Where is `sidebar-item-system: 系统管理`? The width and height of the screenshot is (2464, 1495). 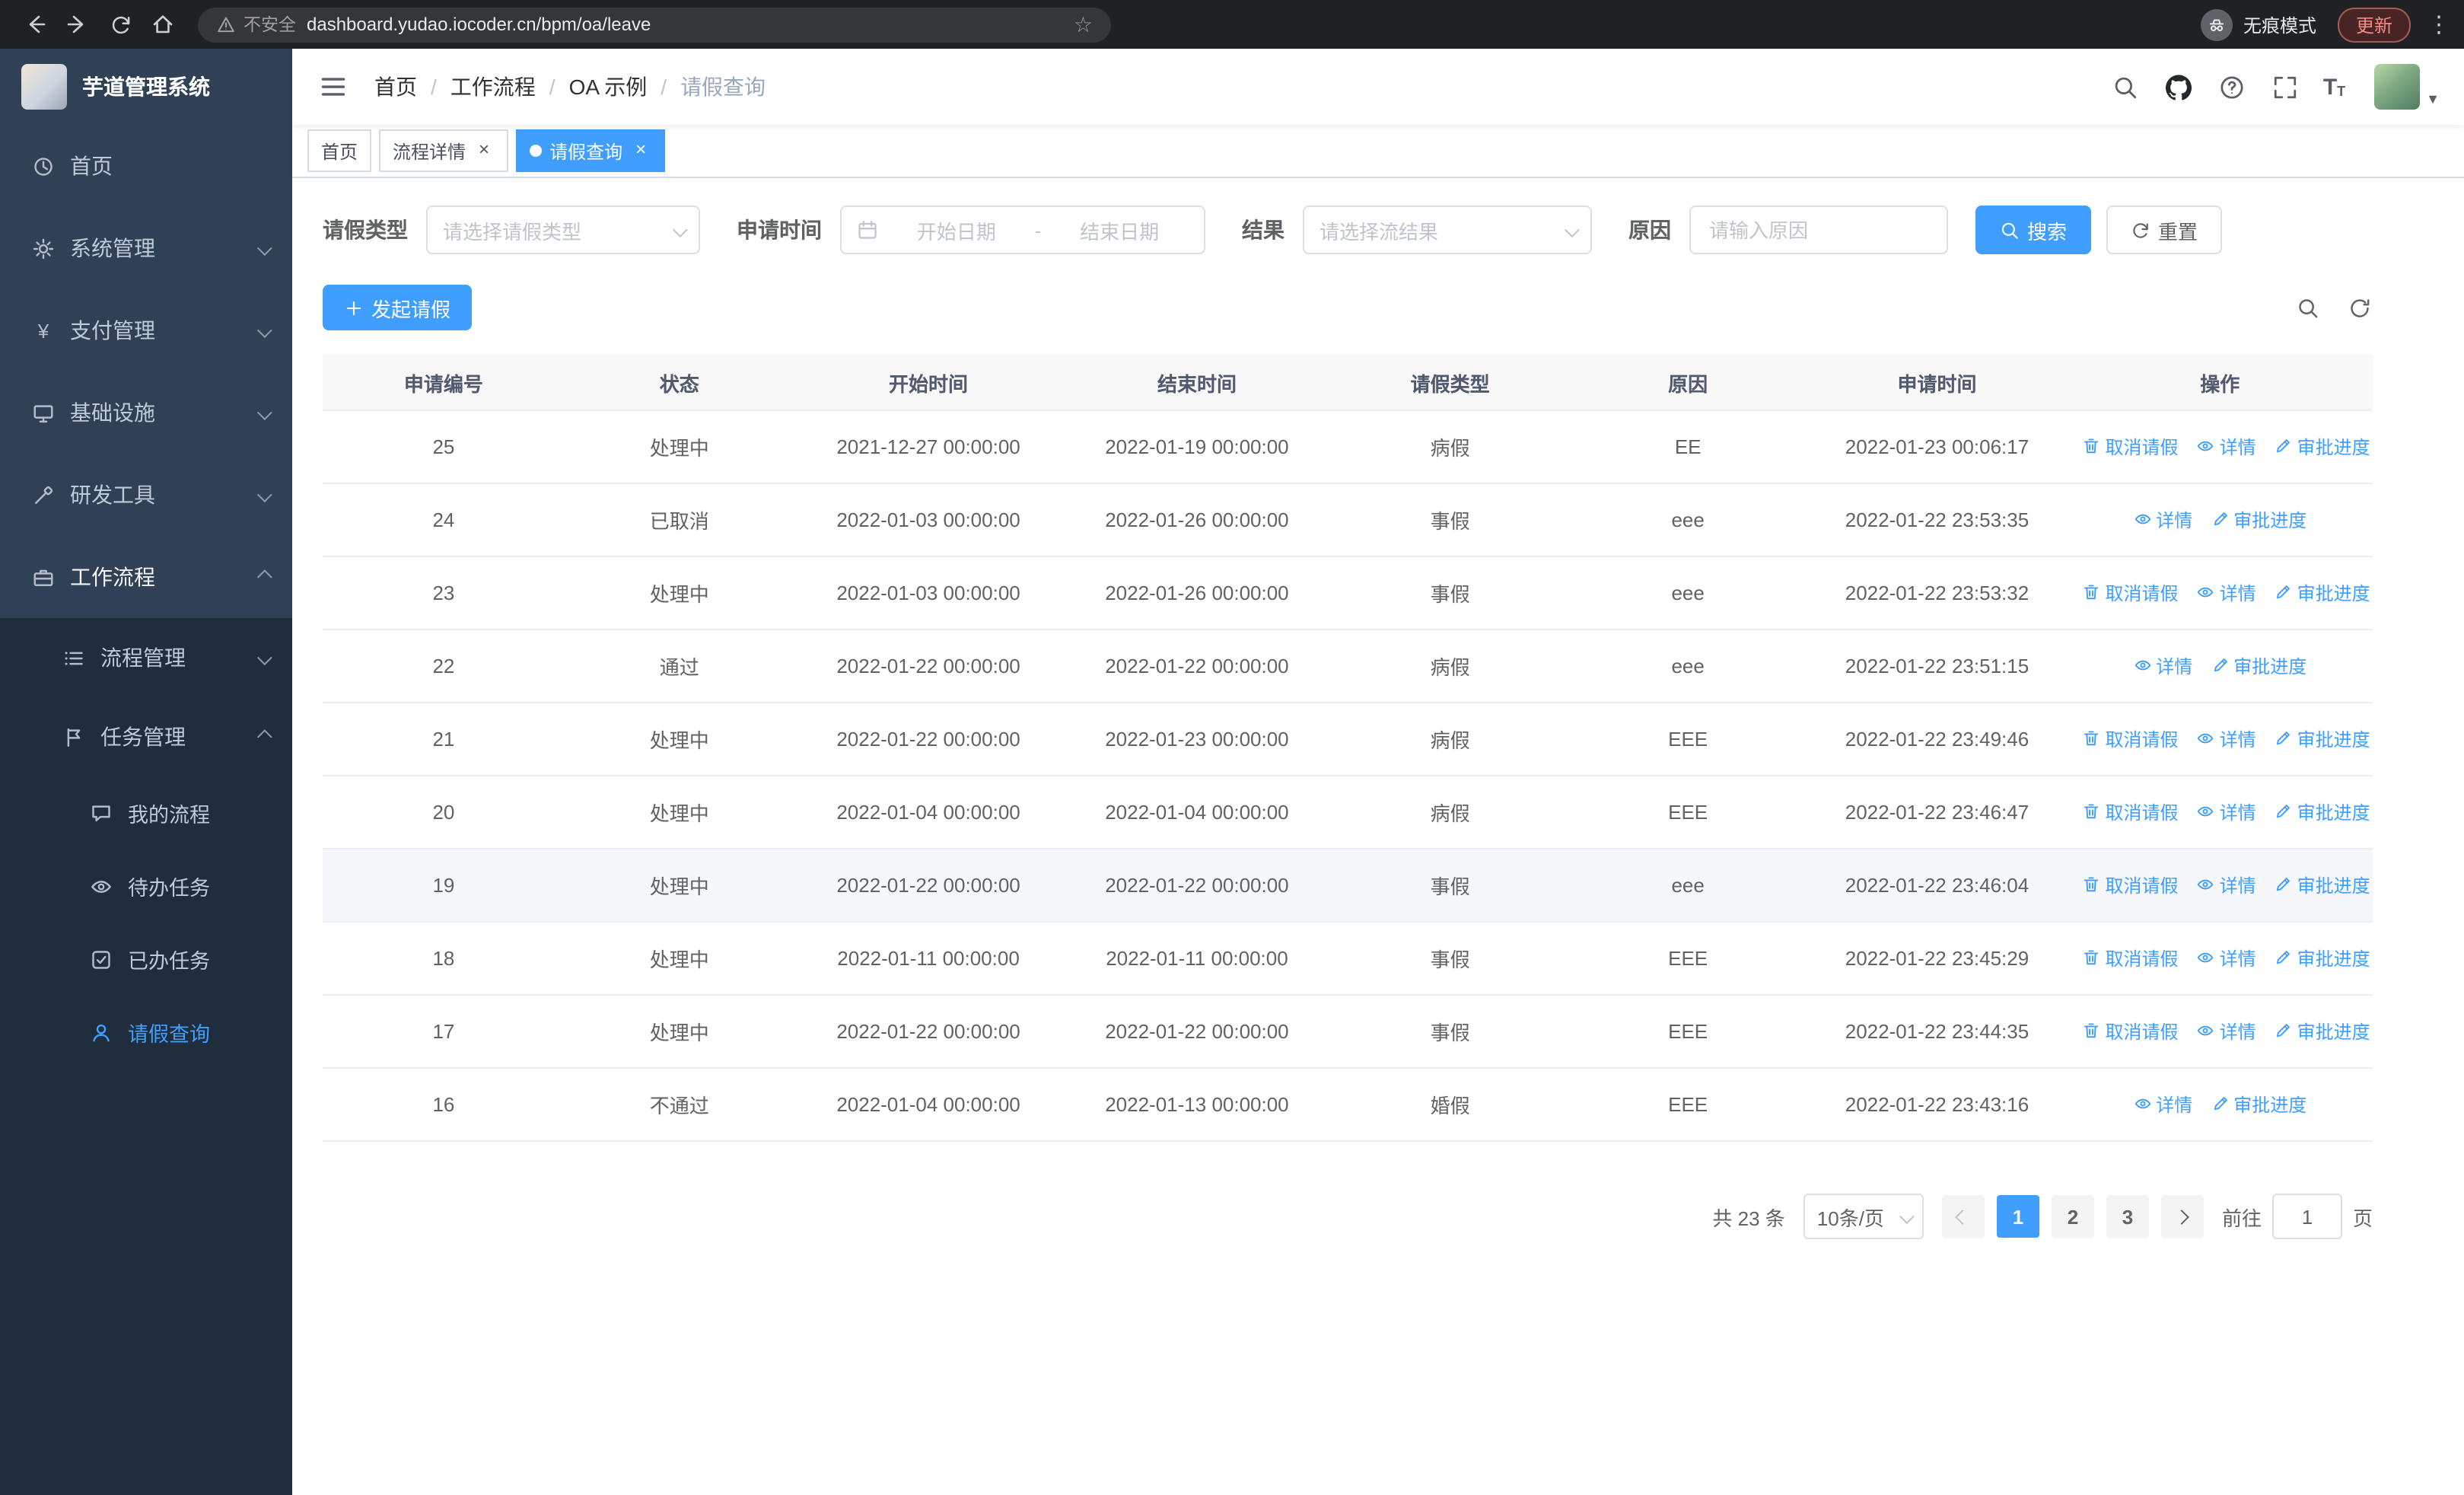 sidebar-item-system: 系统管理 is located at coordinates (146, 248).